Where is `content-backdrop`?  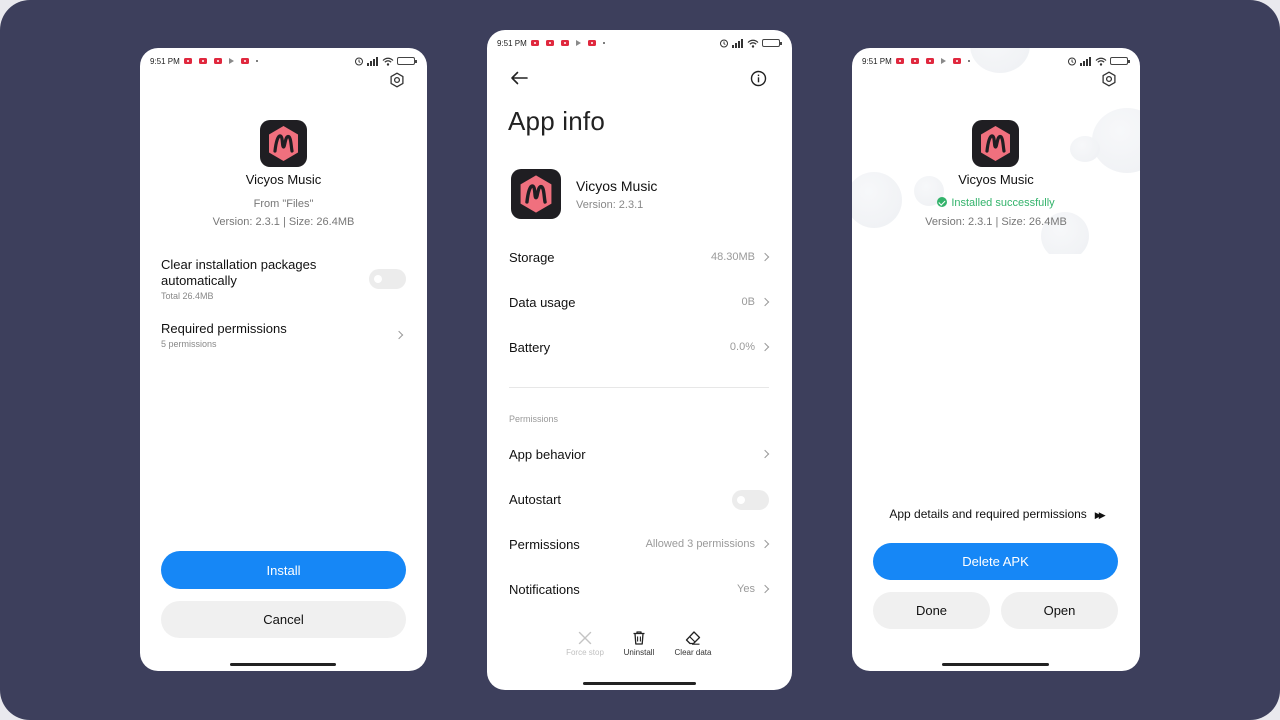 content-backdrop is located at coordinates (996, 269).